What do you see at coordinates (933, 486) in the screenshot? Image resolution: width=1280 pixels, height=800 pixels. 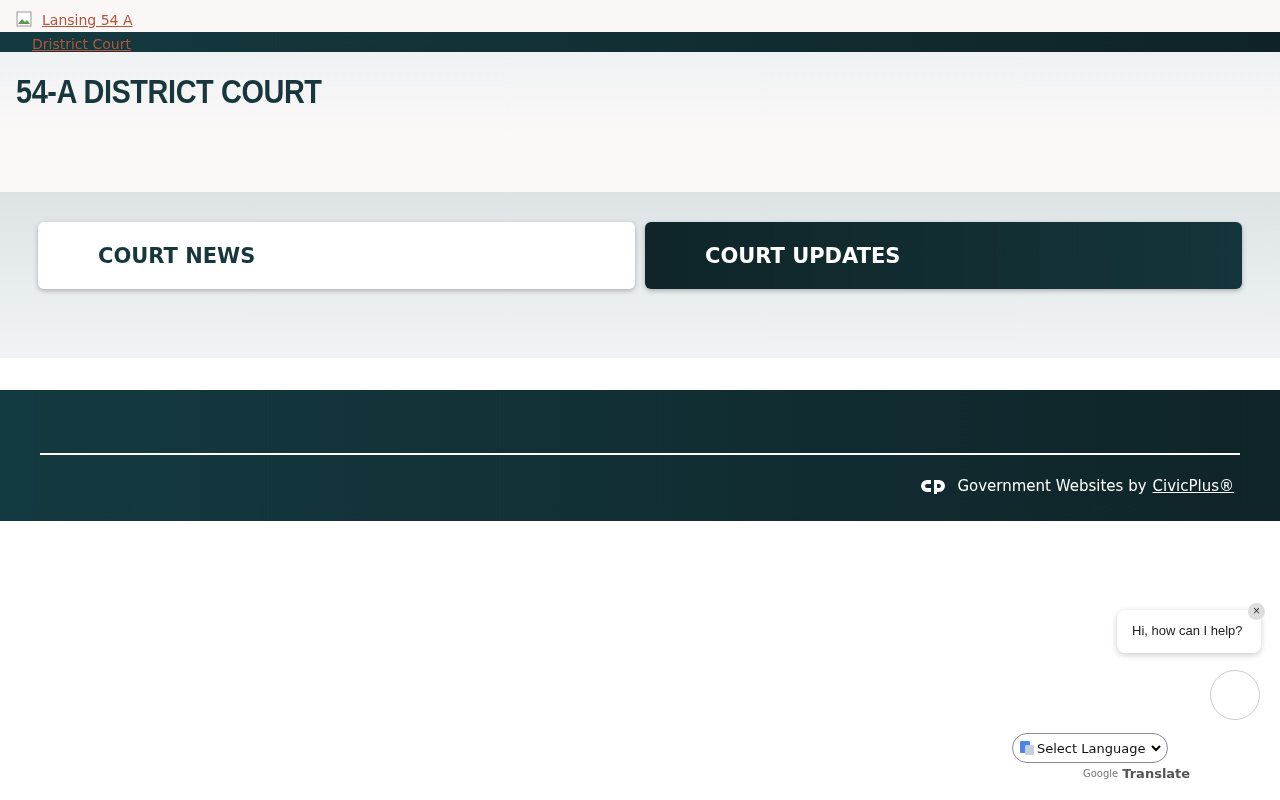 I see `civicplus-logo-icon` at bounding box center [933, 486].